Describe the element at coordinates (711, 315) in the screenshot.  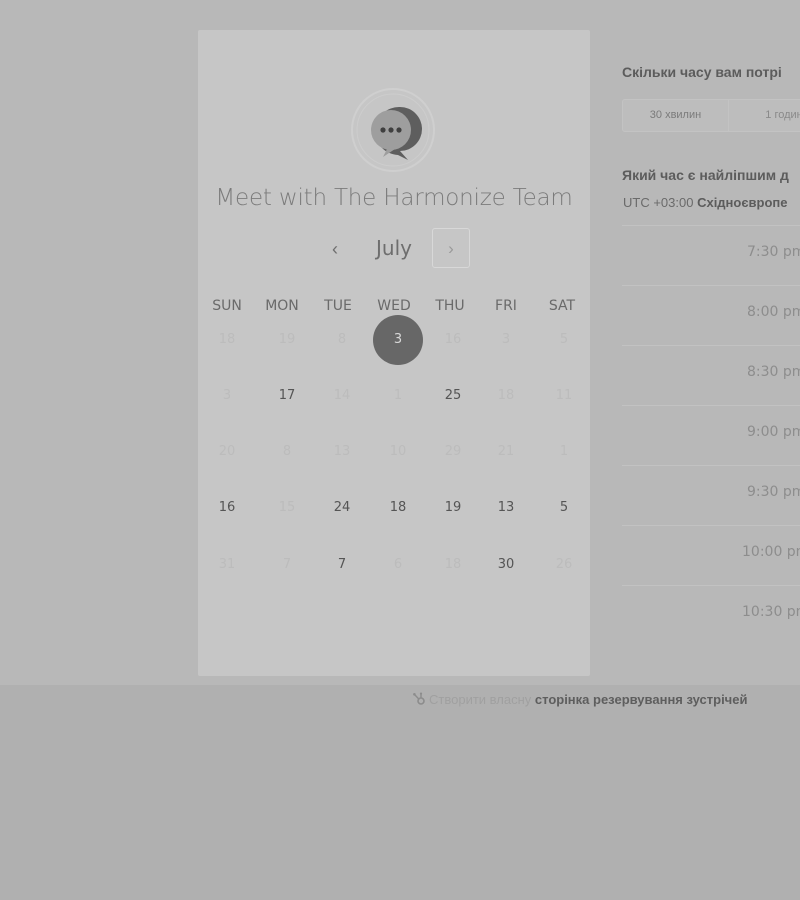
I see `time-slot: 8:00 pm` at that location.